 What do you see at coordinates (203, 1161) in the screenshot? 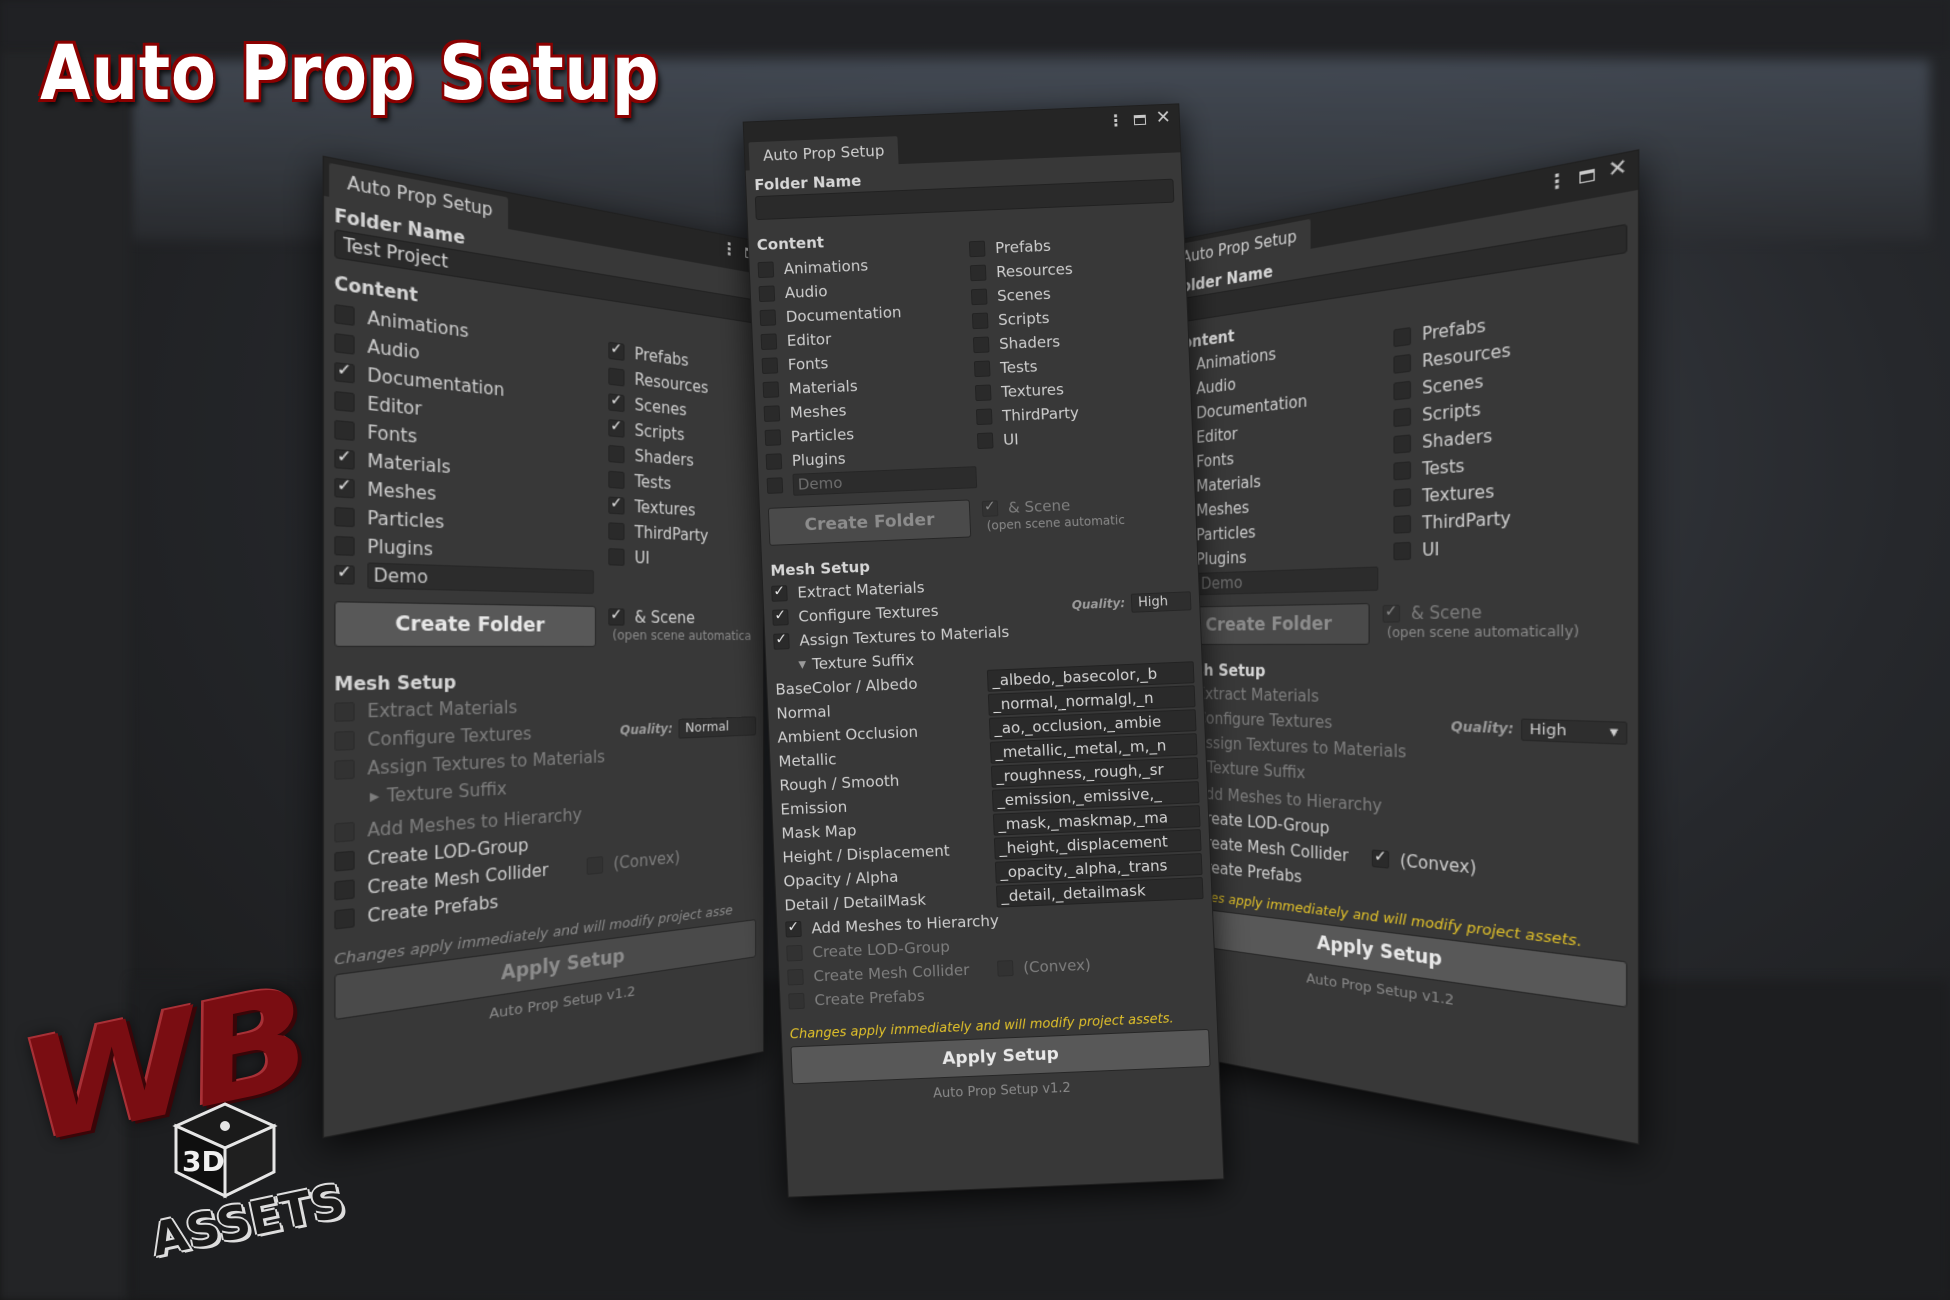
I see `cube-label: 3D` at bounding box center [203, 1161].